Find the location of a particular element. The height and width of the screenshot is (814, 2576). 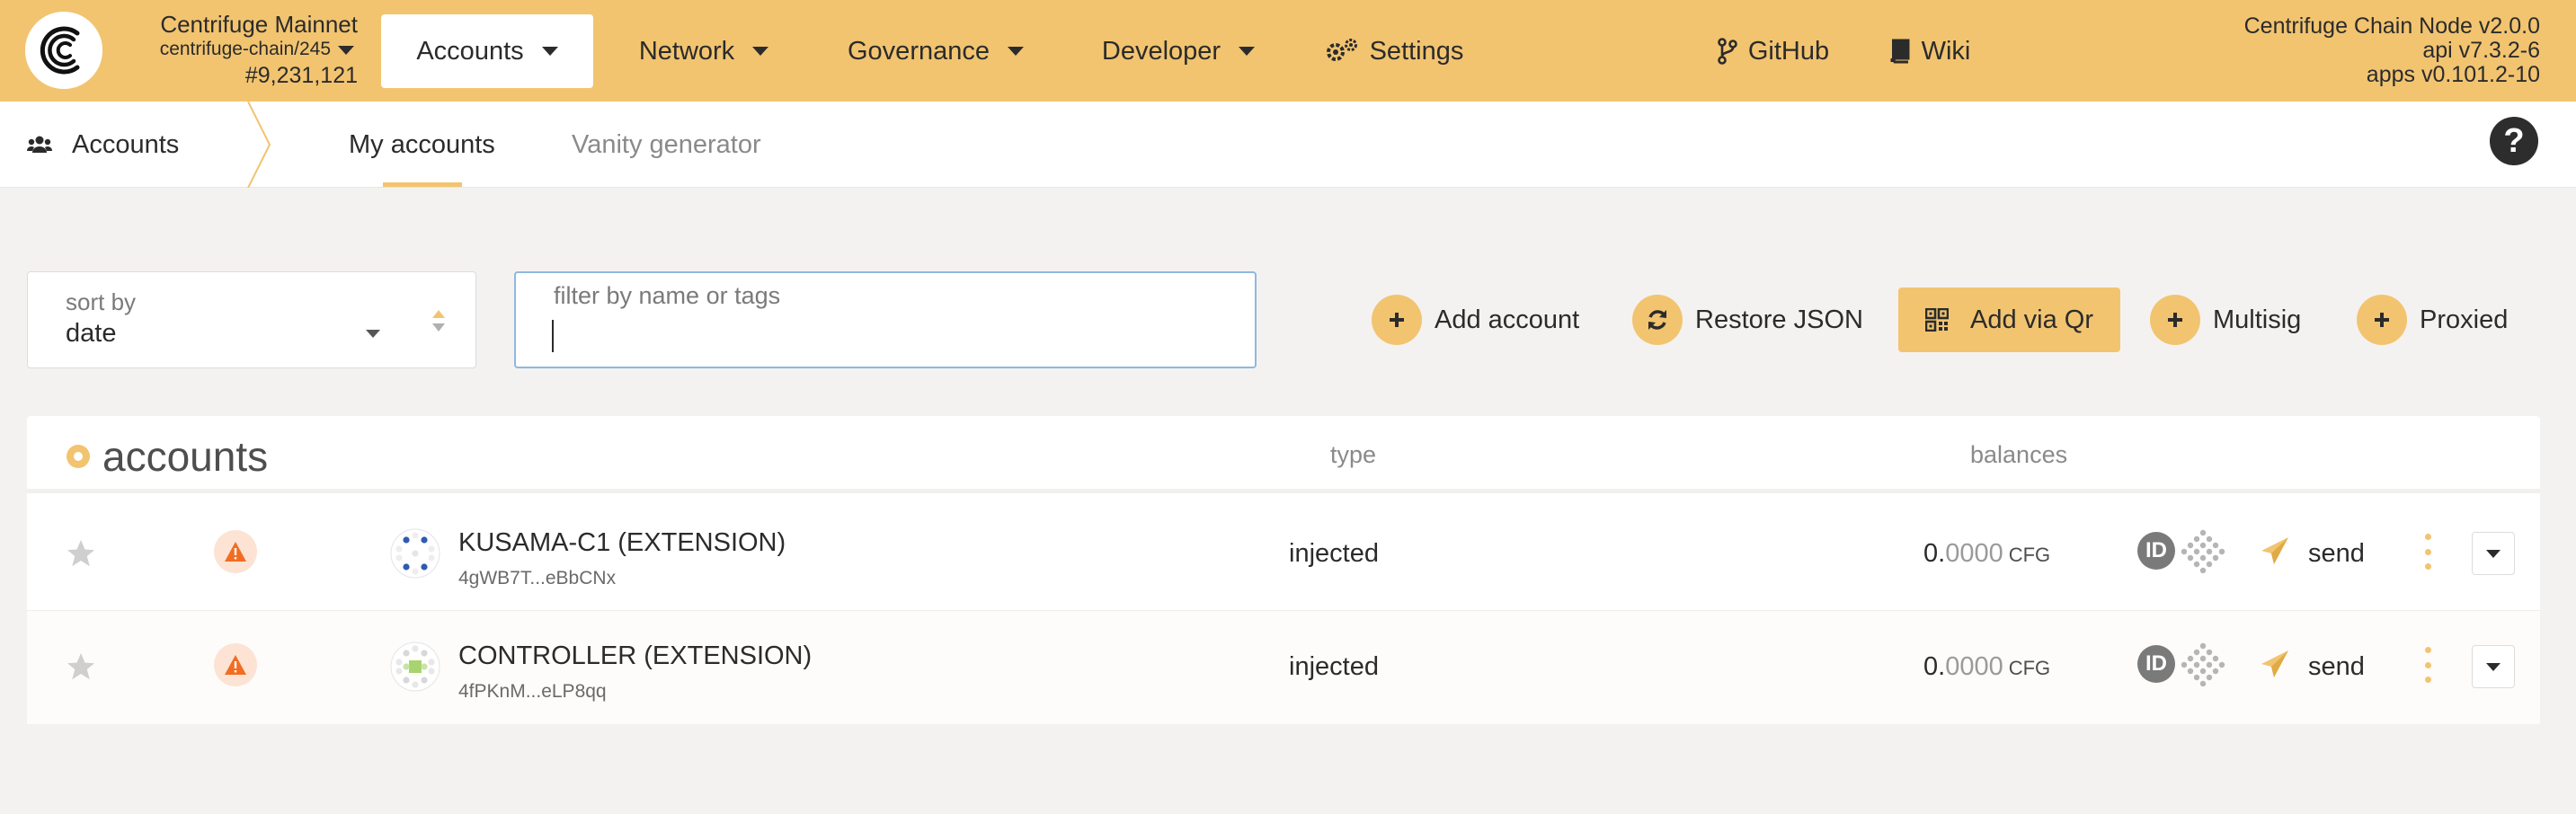

nav-developer-label: Developer is located at coordinates (1161, 51).